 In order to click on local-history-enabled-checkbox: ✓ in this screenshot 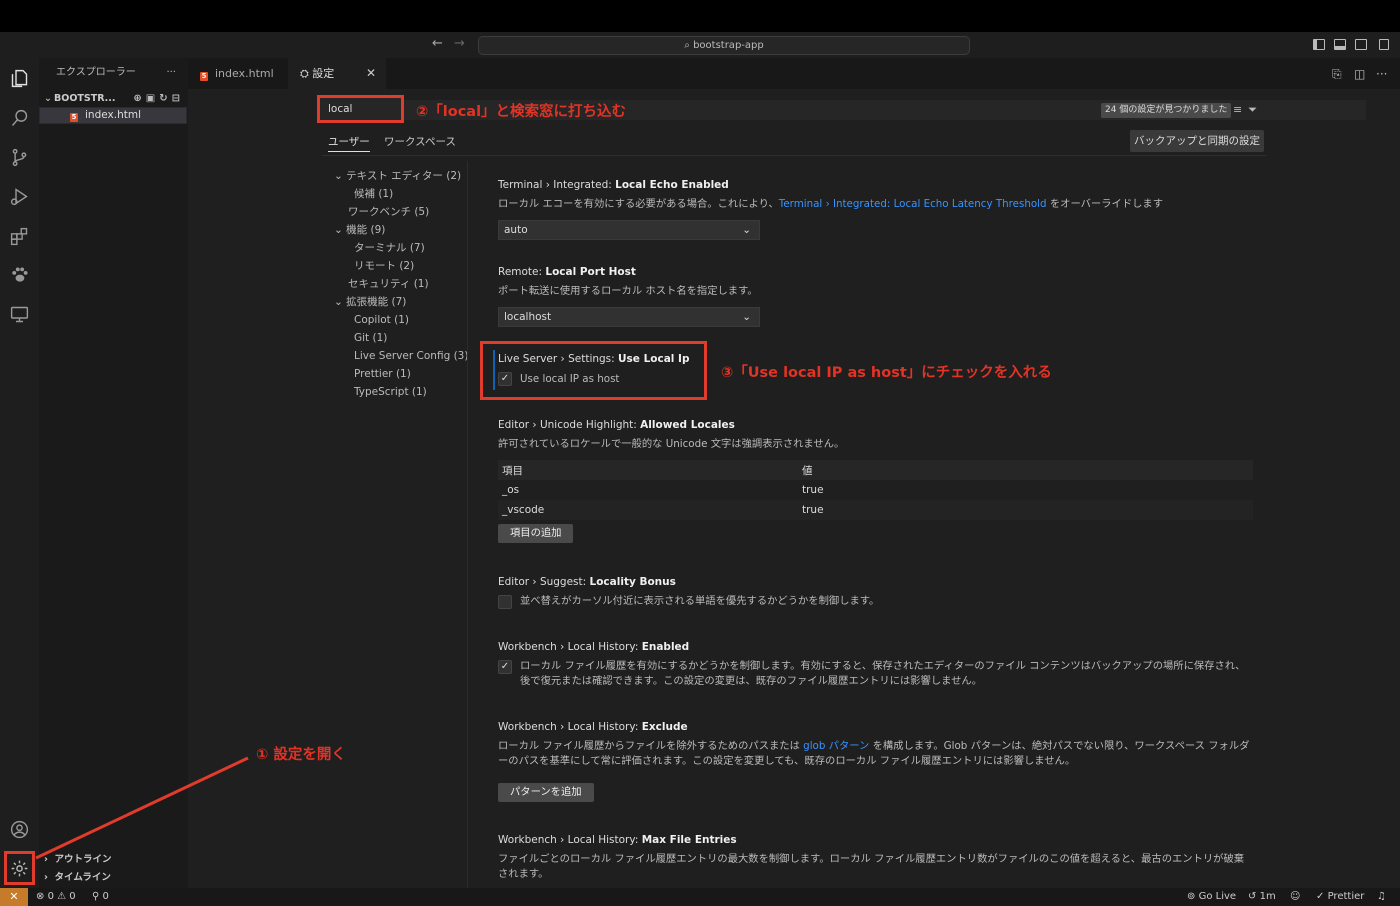, I will do `click(505, 667)`.